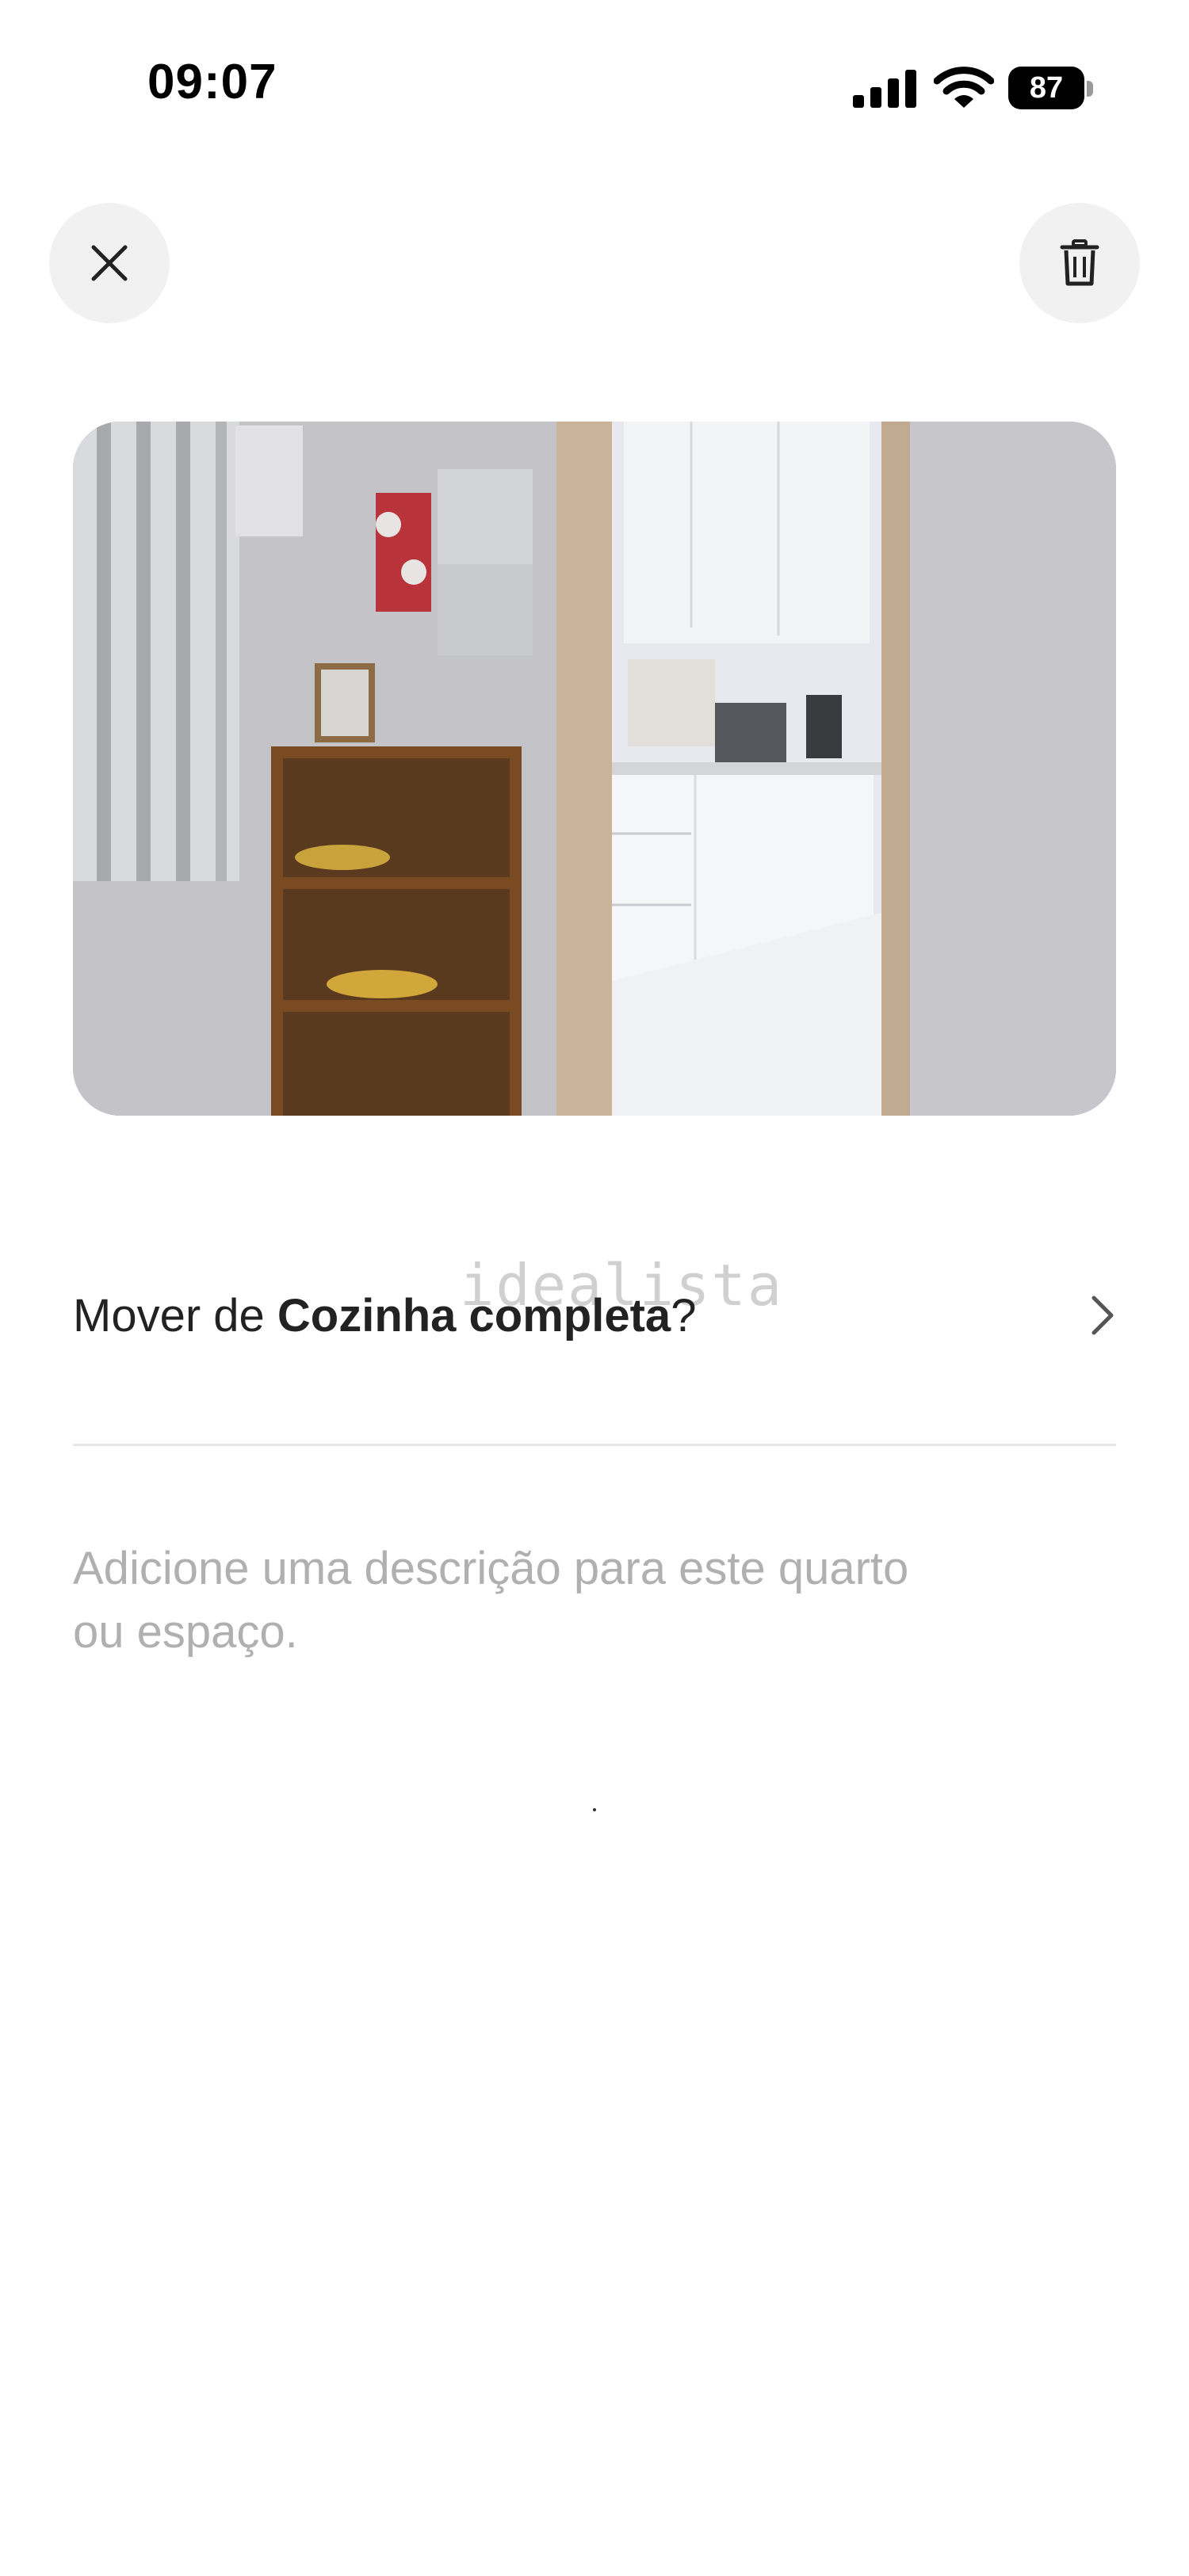 The image size is (1189, 2576). Describe the element at coordinates (1046, 88) in the screenshot. I see `battery-level: 87` at that location.